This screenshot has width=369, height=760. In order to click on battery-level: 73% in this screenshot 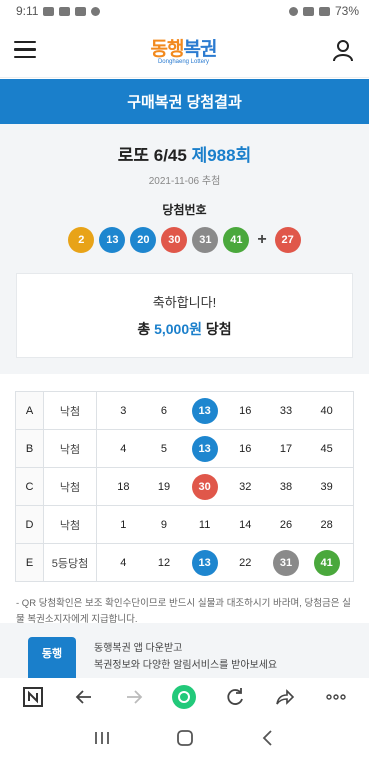, I will do `click(346, 11)`.